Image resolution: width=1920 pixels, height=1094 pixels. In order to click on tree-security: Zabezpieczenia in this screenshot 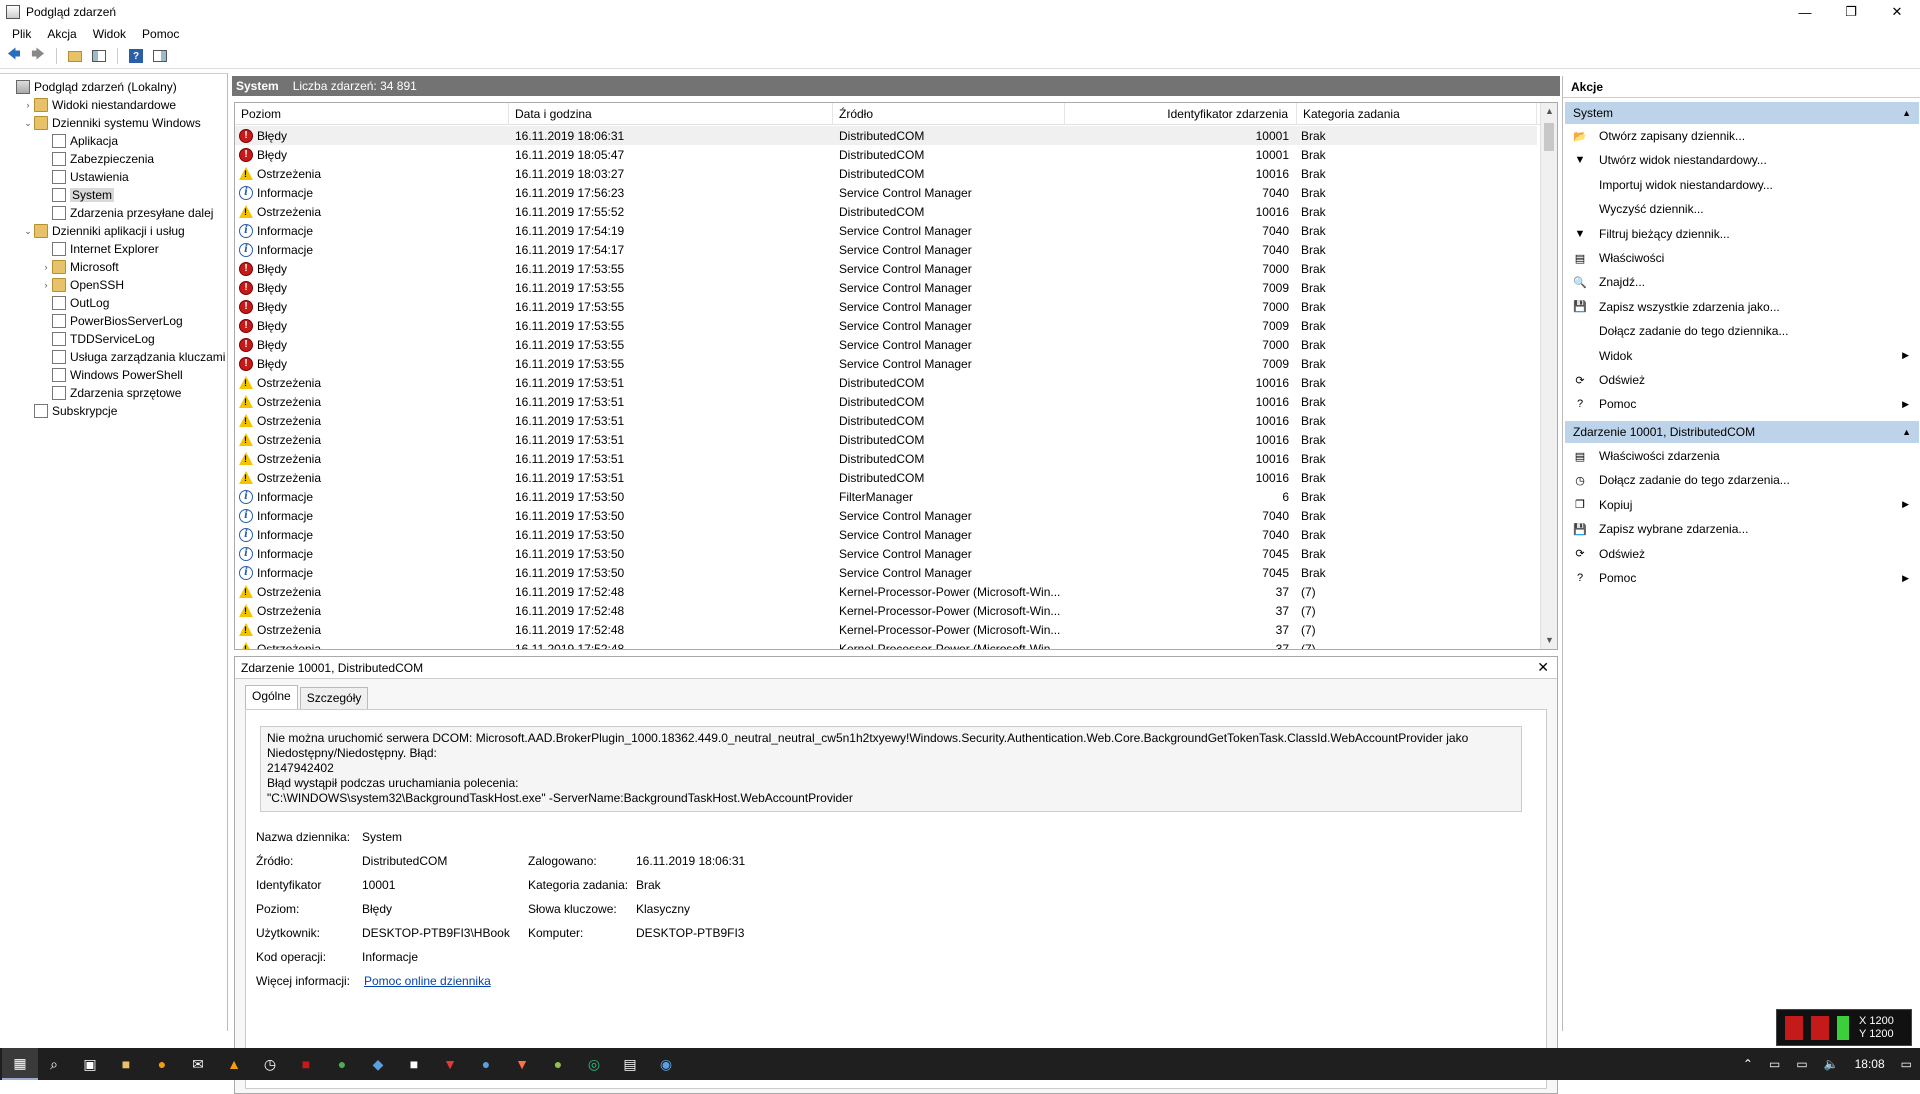, I will do `click(113, 159)`.